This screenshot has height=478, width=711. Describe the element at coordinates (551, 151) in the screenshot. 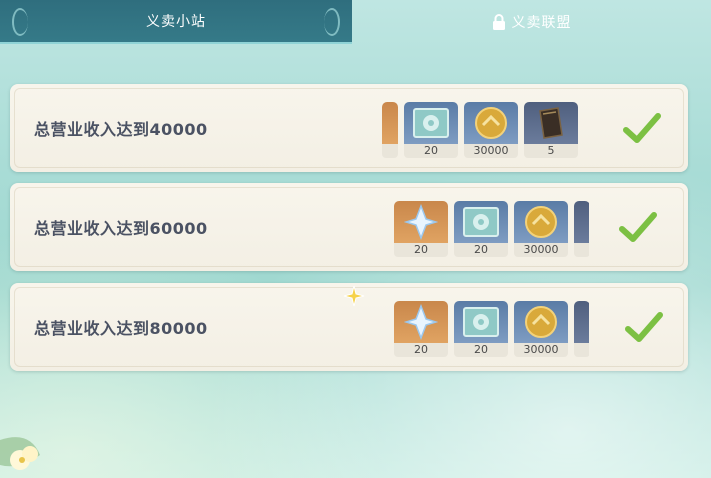

I see `reward-qty: 5` at that location.